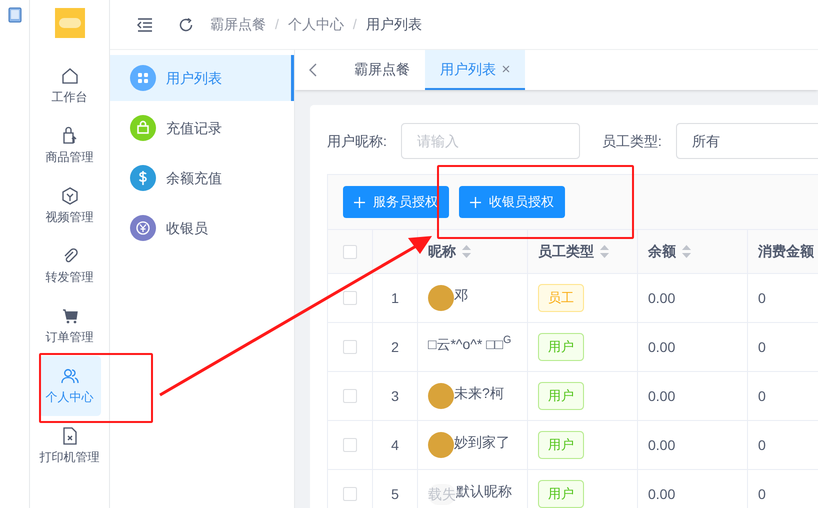 The image size is (818, 508). Describe the element at coordinates (490, 141) in the screenshot. I see `nickname-input: 请输入` at that location.